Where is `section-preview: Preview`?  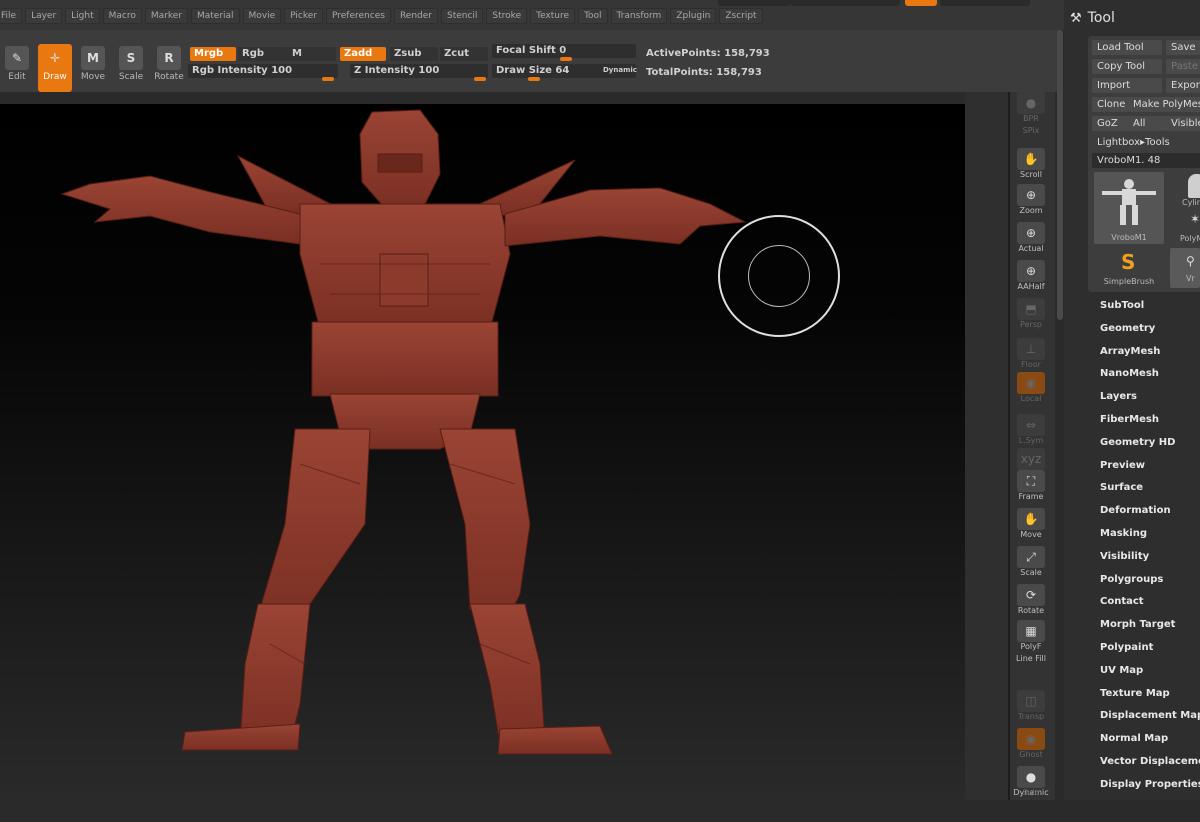 section-preview: Preview is located at coordinates (1122, 465).